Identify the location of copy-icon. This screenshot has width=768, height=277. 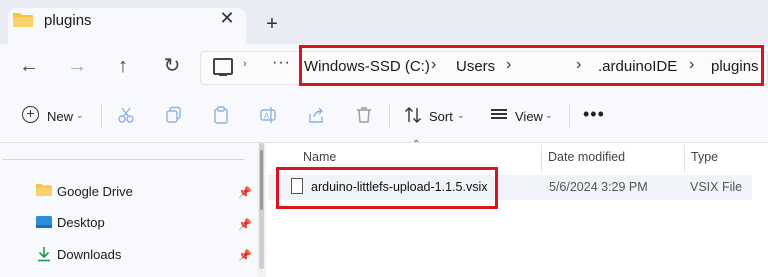
(174, 115).